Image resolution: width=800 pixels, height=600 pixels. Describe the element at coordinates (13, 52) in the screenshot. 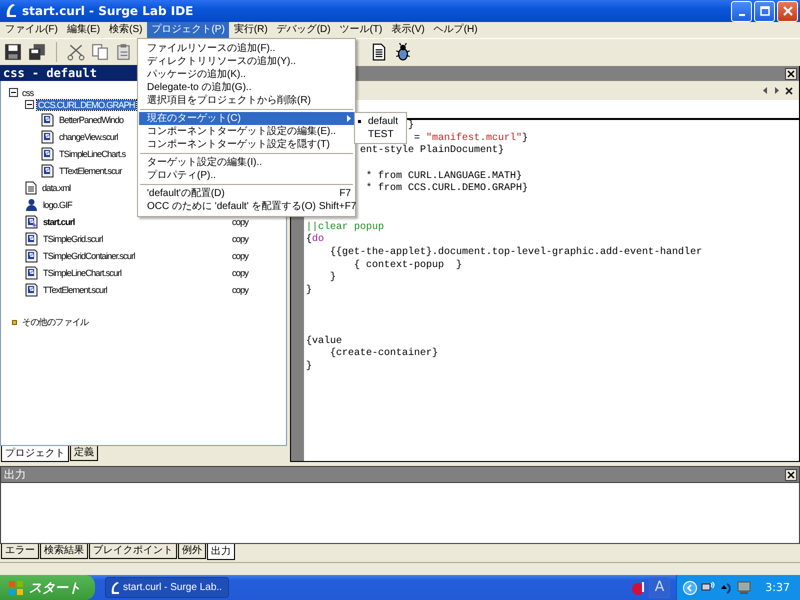

I see `save-icon` at that location.